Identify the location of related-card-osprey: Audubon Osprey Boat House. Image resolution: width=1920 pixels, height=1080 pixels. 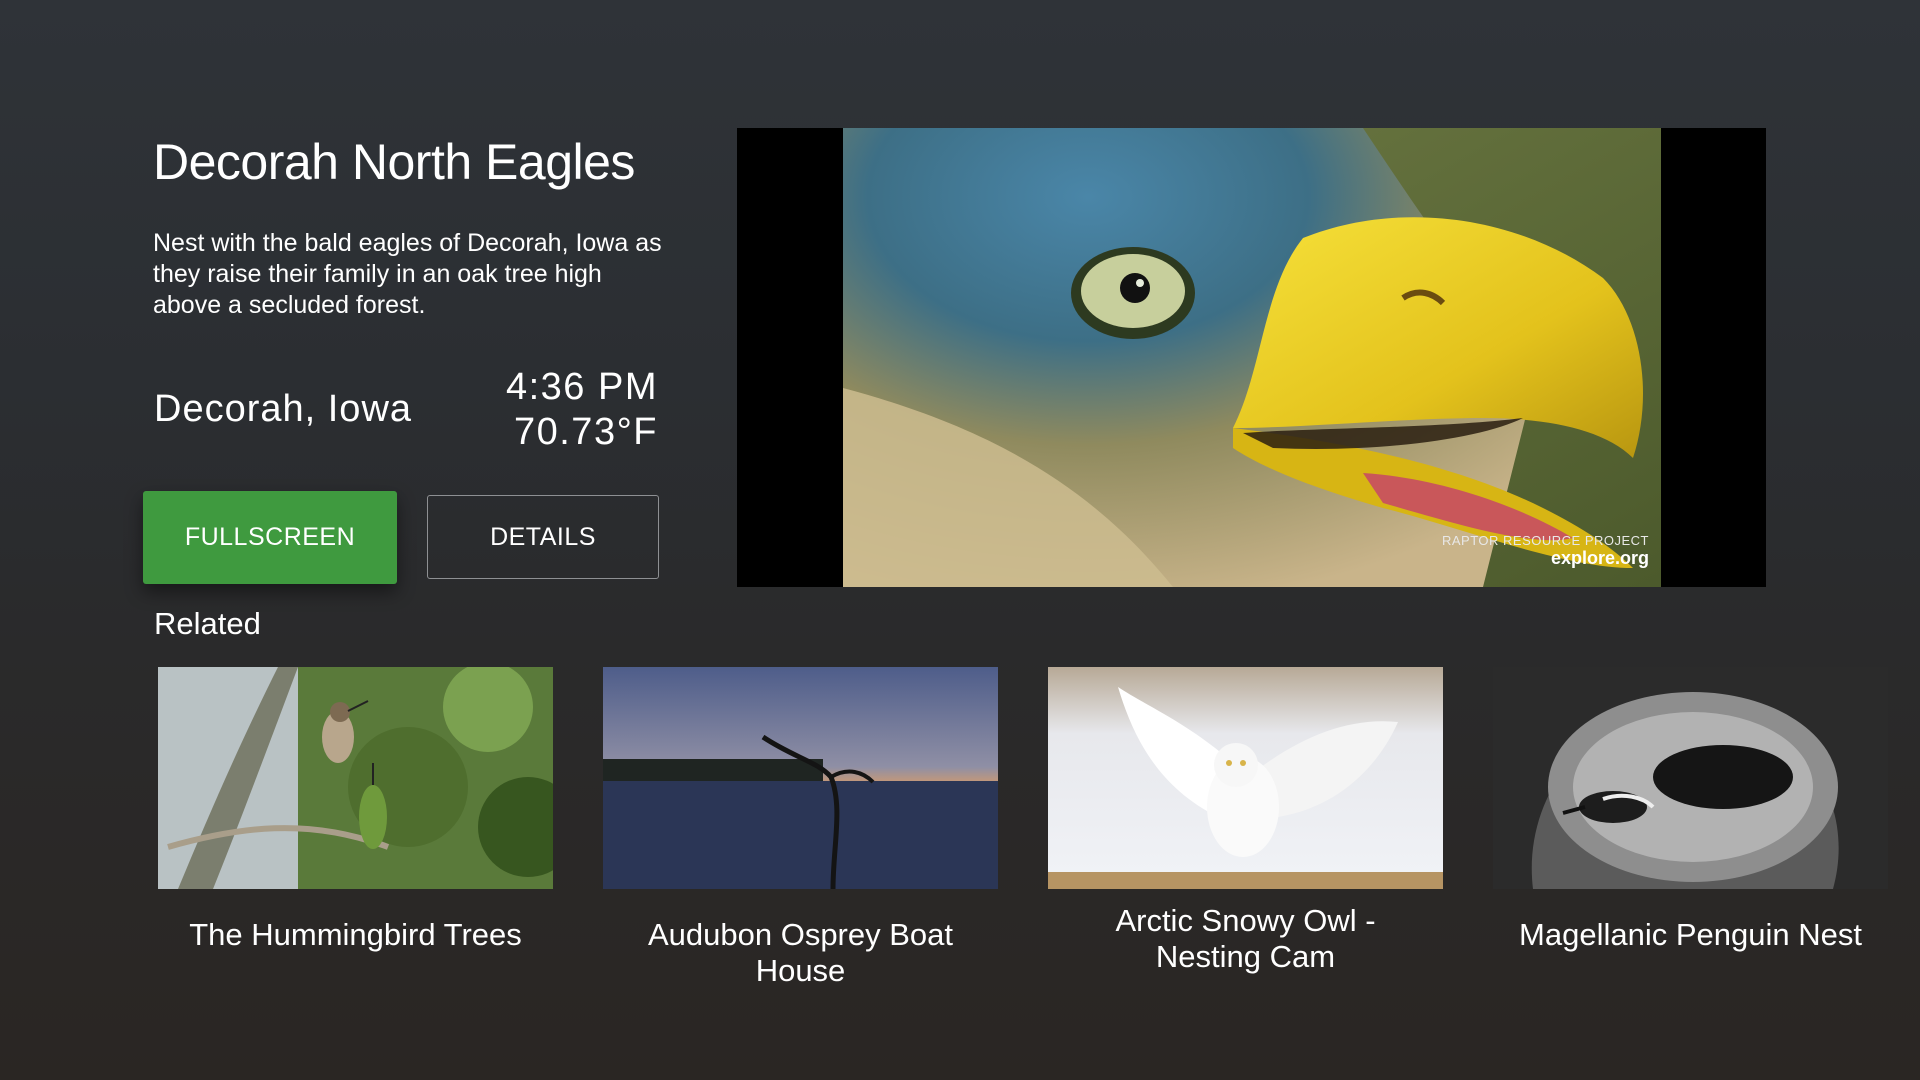
(800, 828).